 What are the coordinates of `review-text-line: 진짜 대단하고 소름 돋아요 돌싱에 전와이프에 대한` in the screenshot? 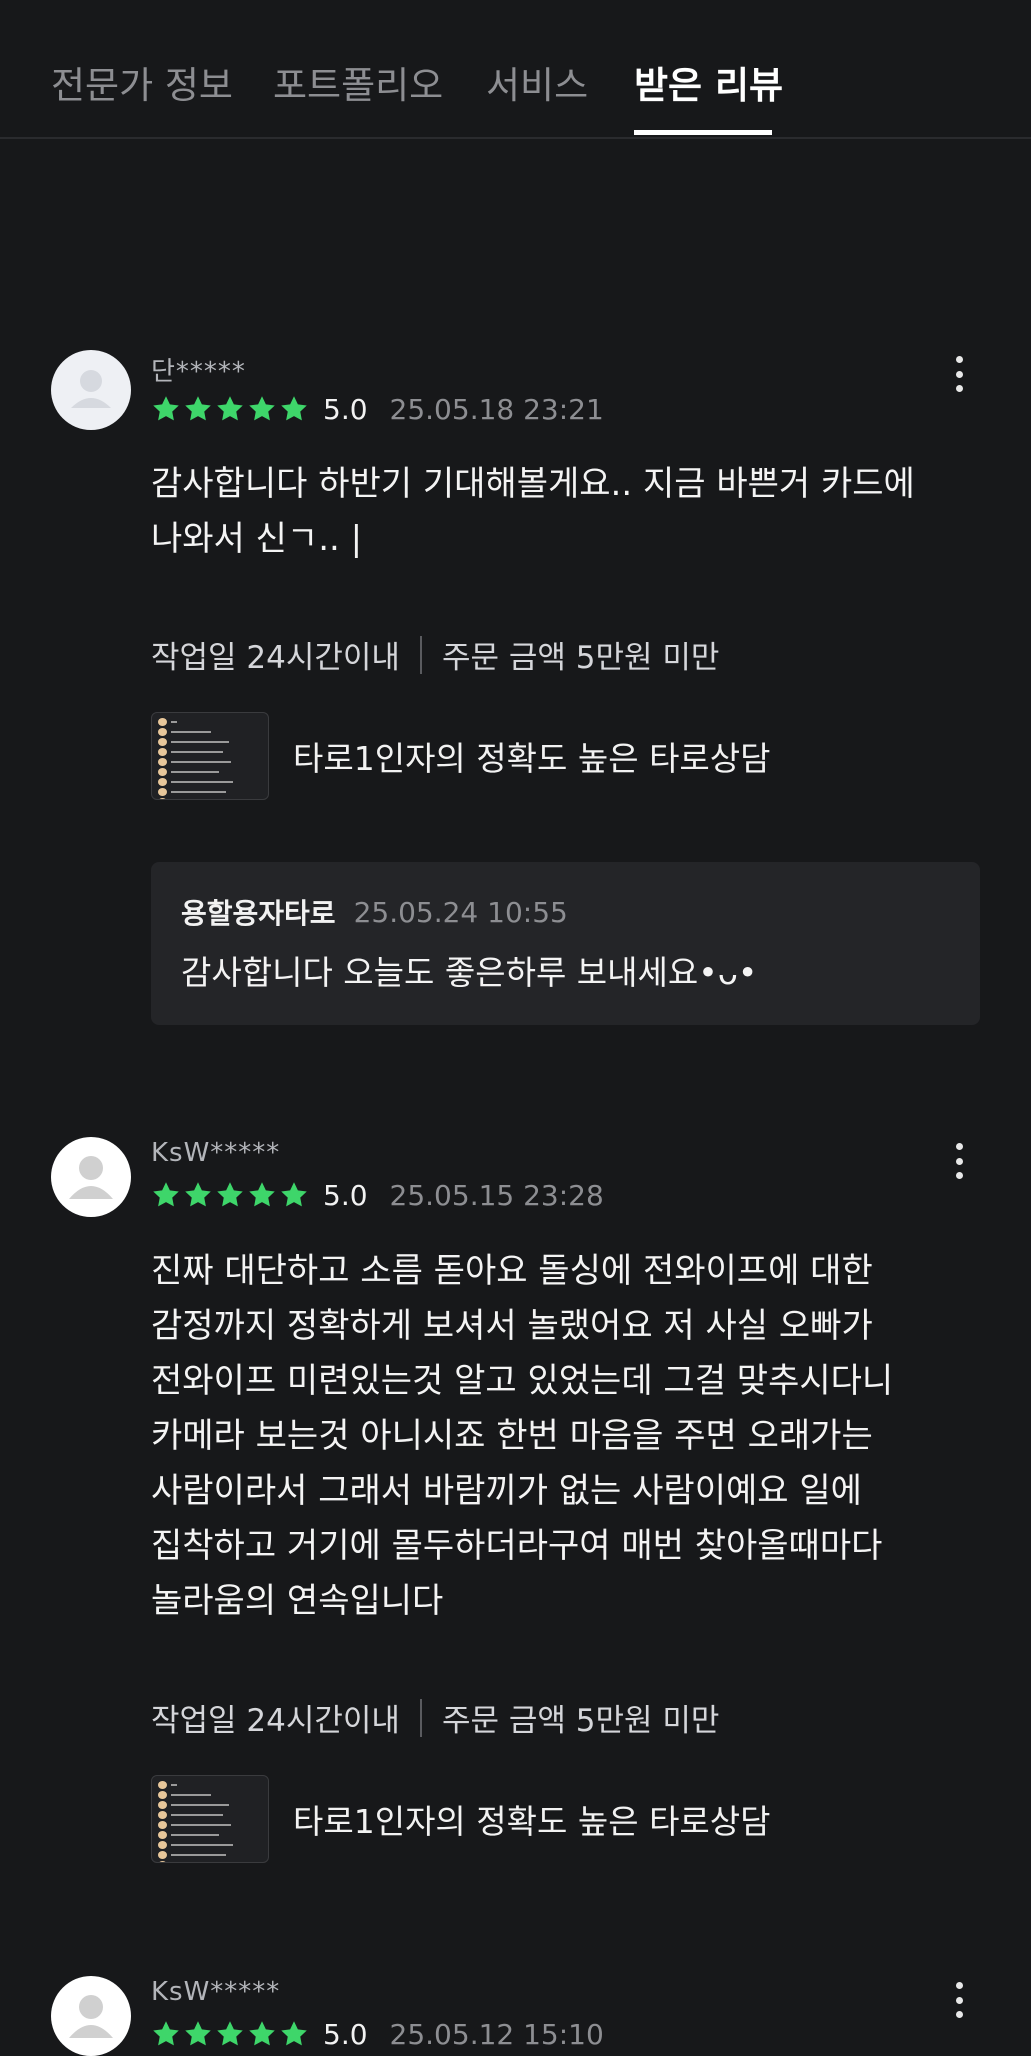 It's located at (512, 1271).